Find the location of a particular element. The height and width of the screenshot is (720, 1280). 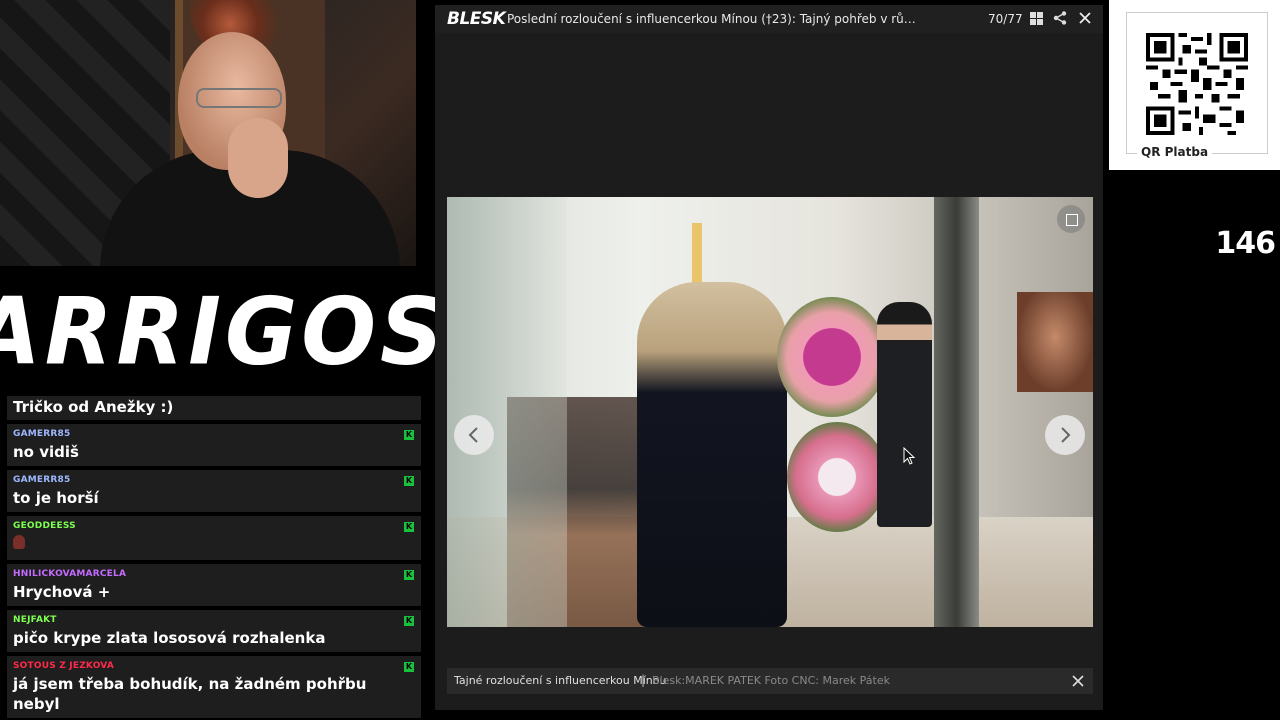

chat-message: GEODDEESS K is located at coordinates (214, 538).